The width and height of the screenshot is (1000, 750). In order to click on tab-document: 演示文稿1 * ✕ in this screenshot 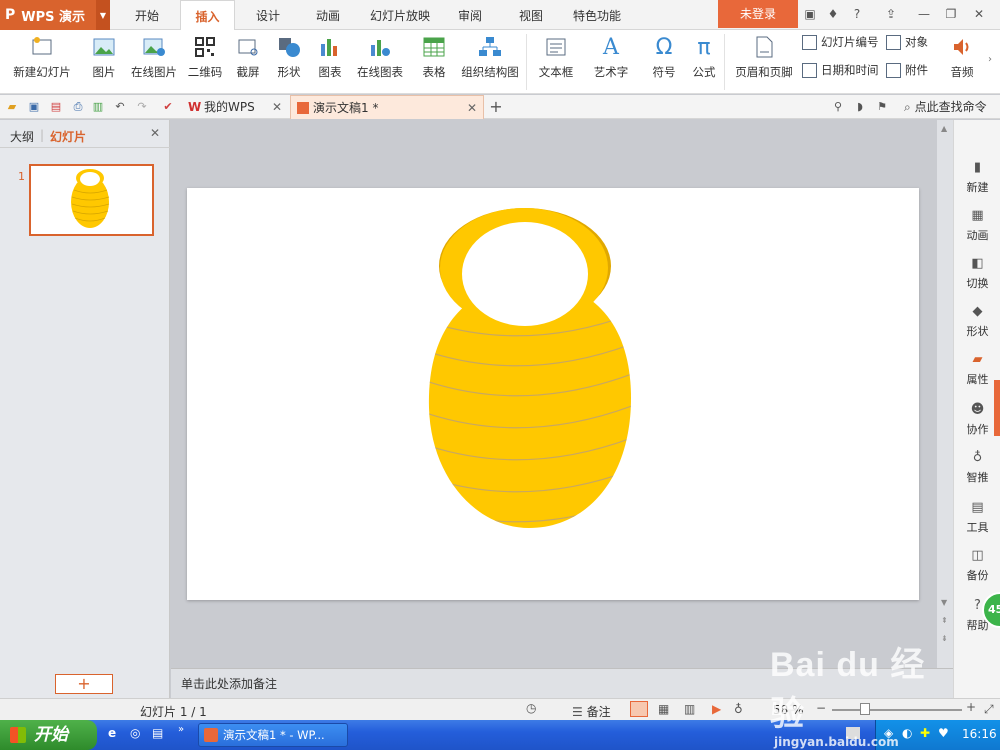, I will do `click(387, 107)`.